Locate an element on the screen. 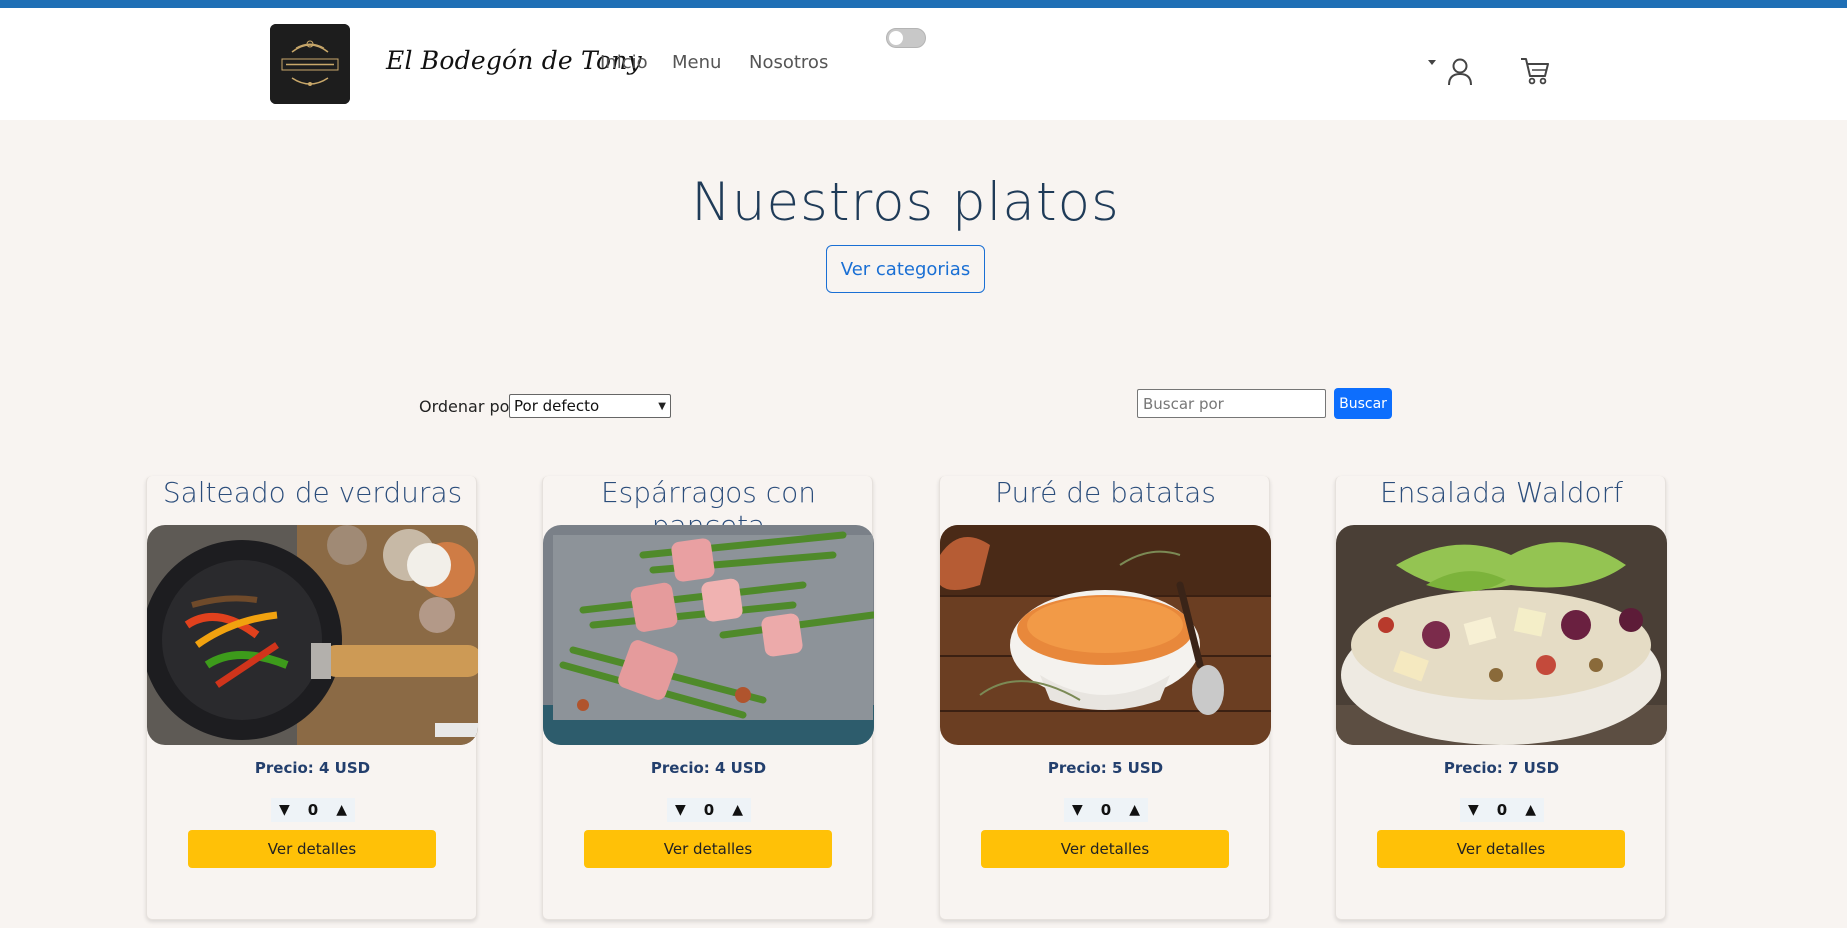 The width and height of the screenshot is (1847, 928). dish-card: Espárragos con panceta Precio: 4 US is located at coordinates (708, 698).